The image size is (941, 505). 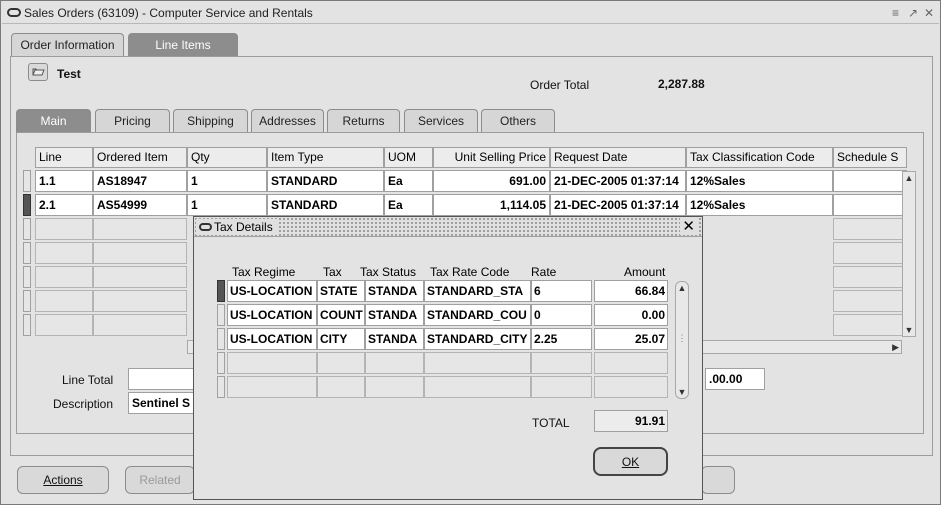 What do you see at coordinates (53, 121) in the screenshot?
I see `tab-main: Main` at bounding box center [53, 121].